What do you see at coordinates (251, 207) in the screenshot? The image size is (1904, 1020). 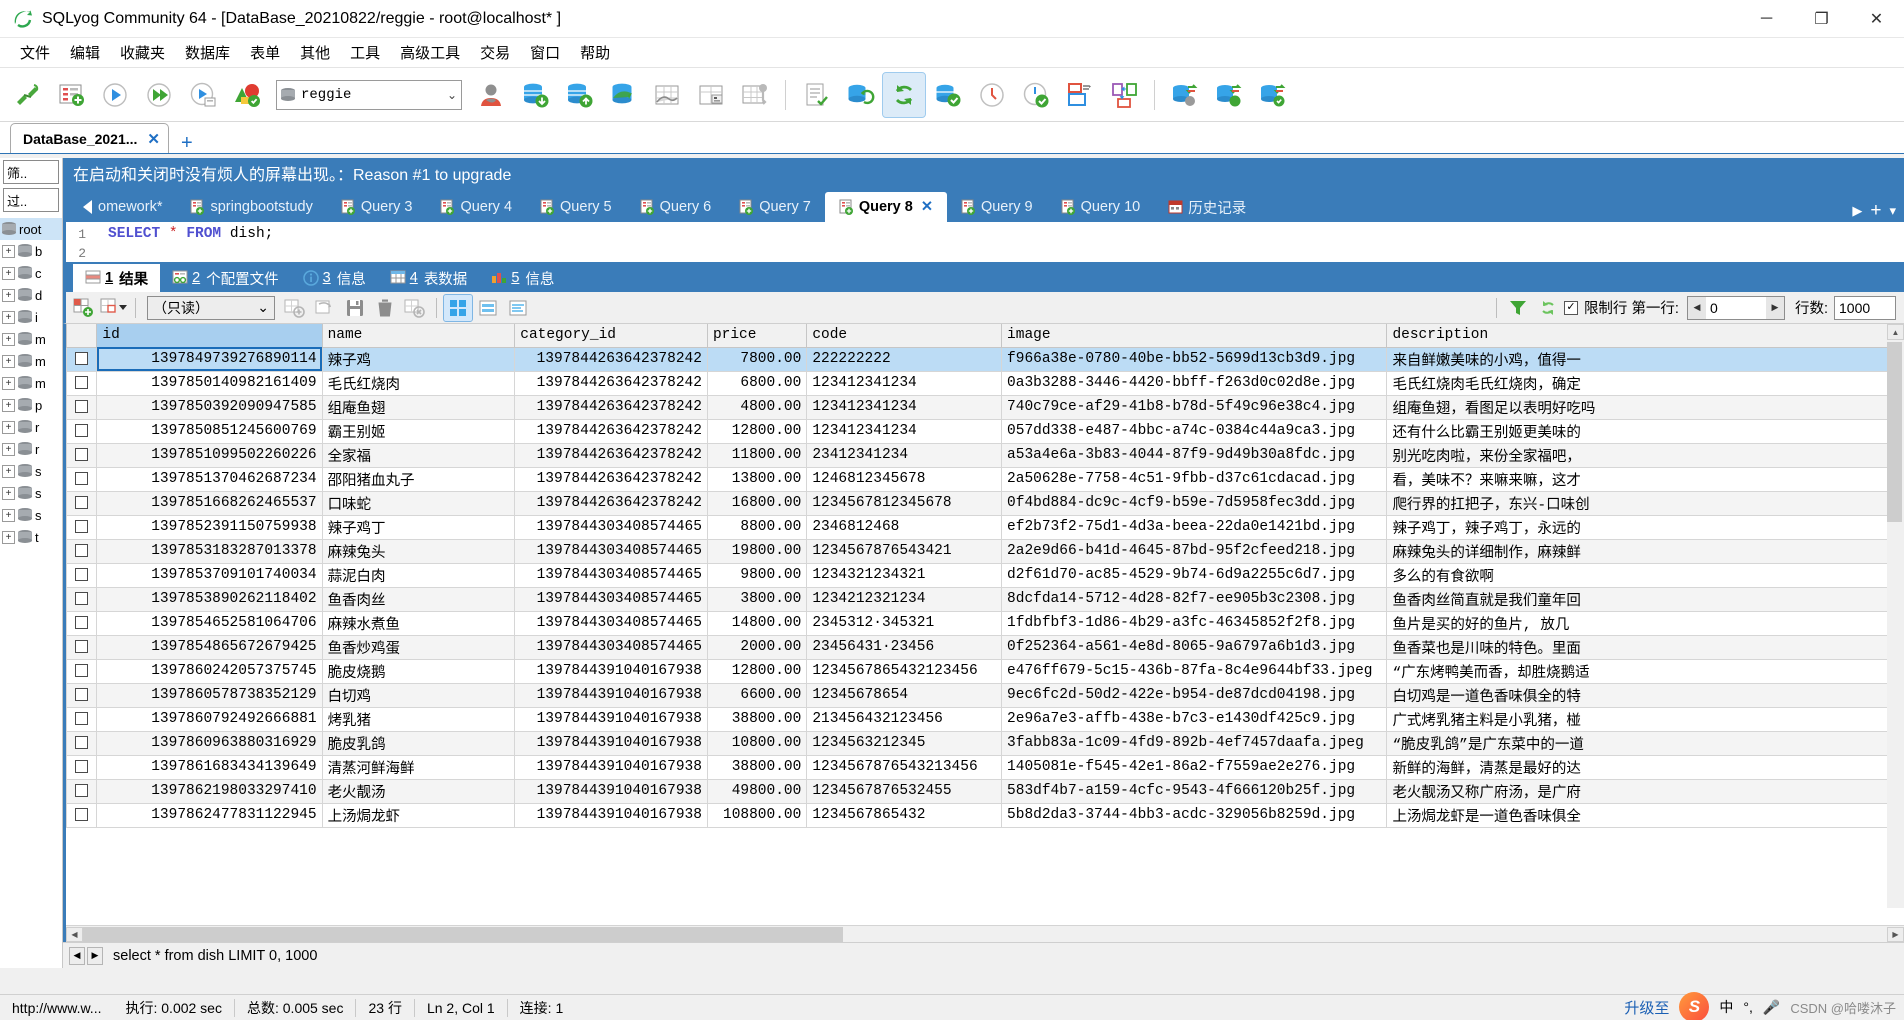 I see `query-tab-springbootstudy: springbootstudy` at bounding box center [251, 207].